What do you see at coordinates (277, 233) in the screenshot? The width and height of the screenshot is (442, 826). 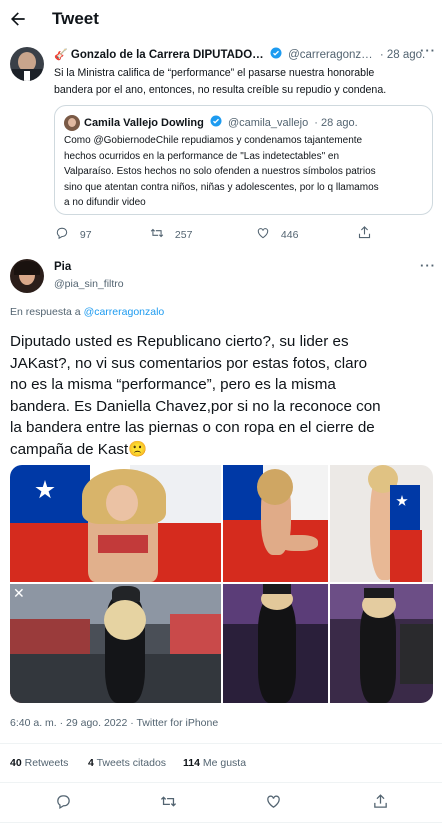 I see `like-action: 446` at bounding box center [277, 233].